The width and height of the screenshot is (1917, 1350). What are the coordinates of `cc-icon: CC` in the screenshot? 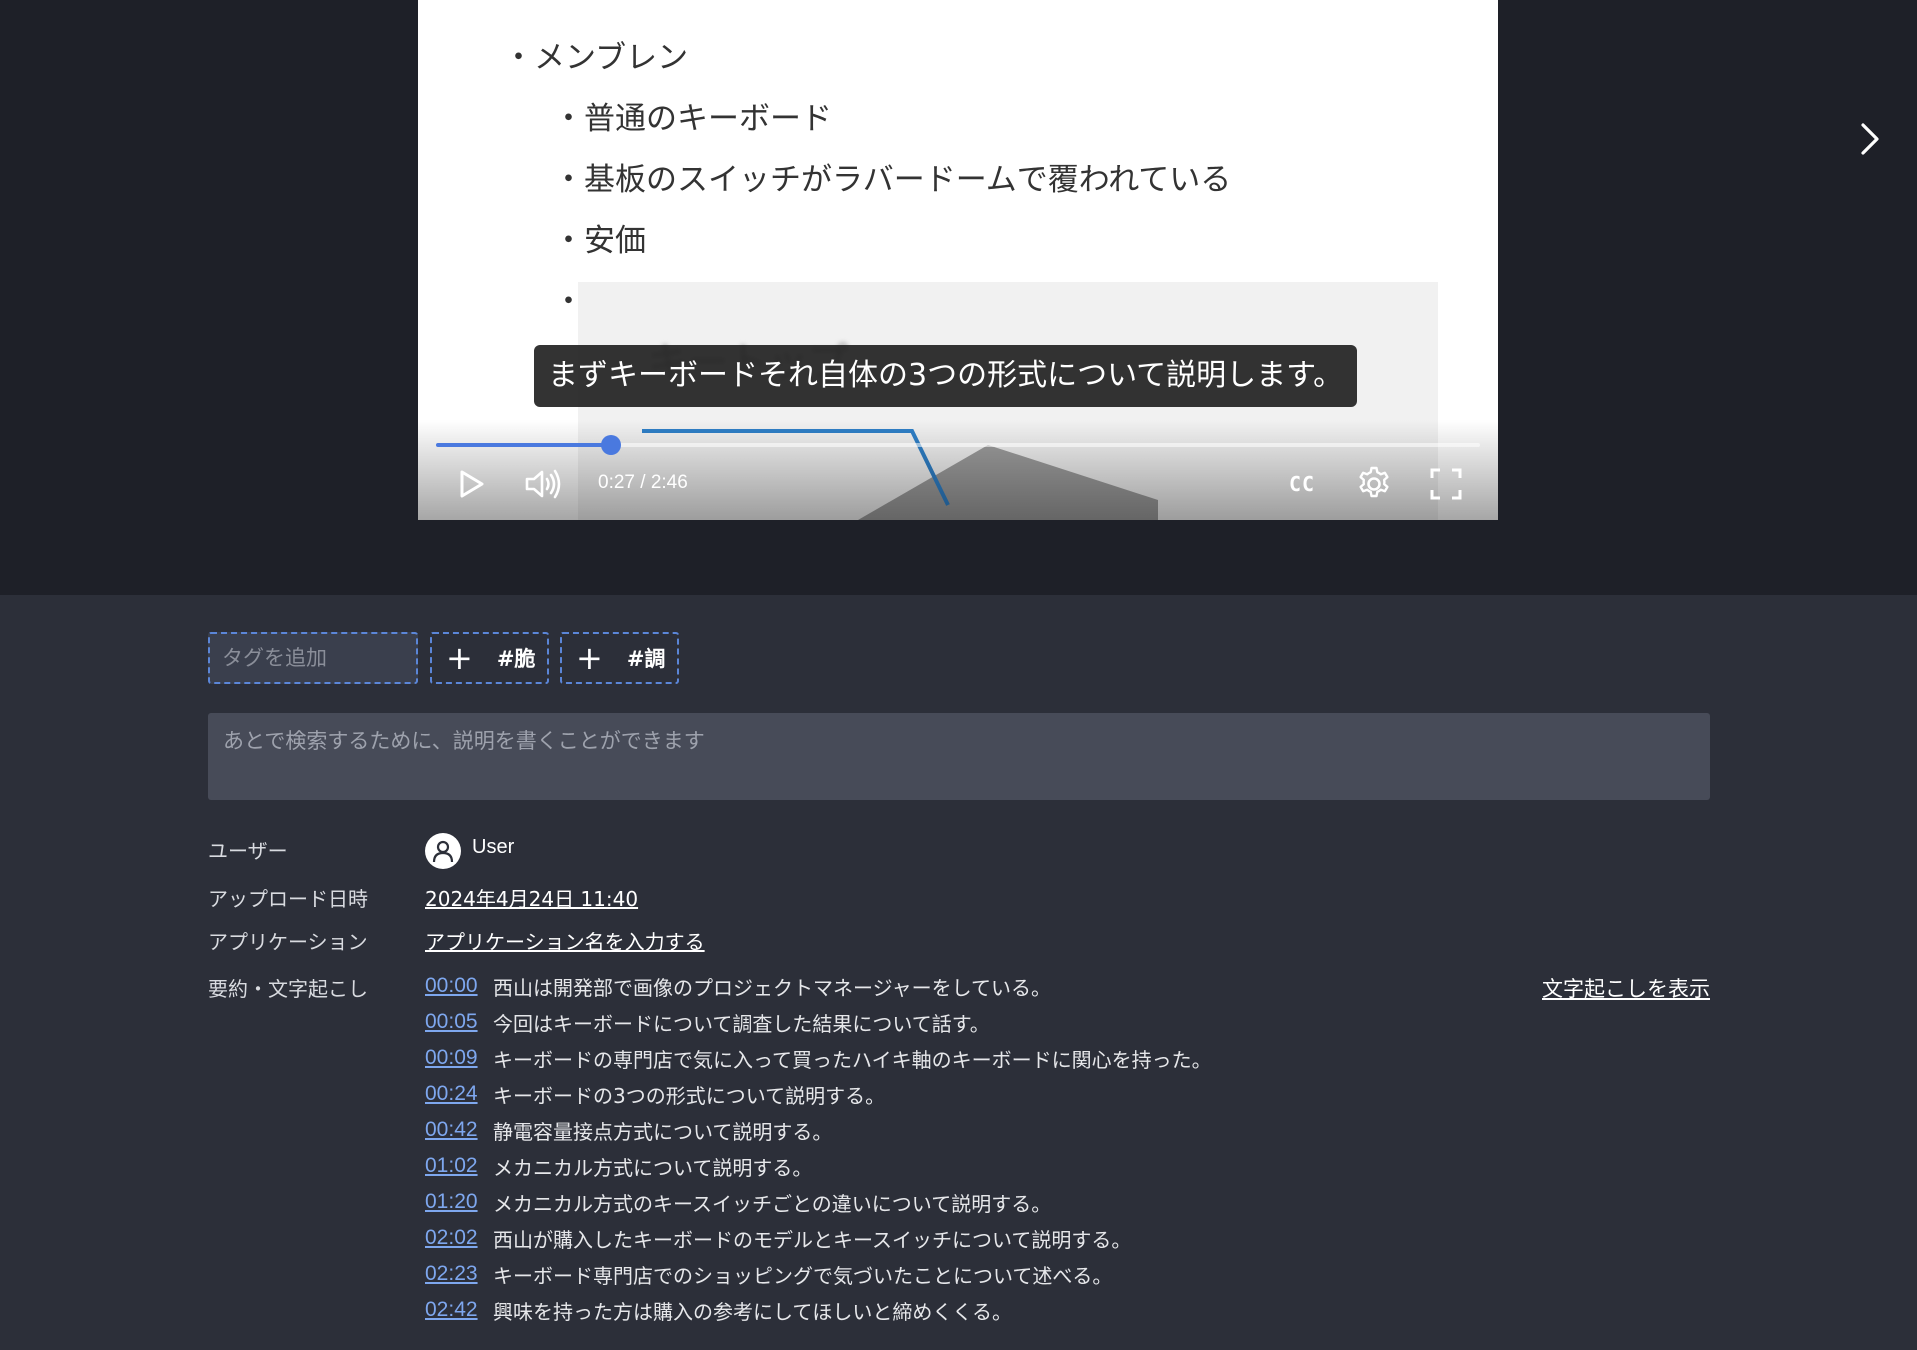 It's located at (1302, 484).